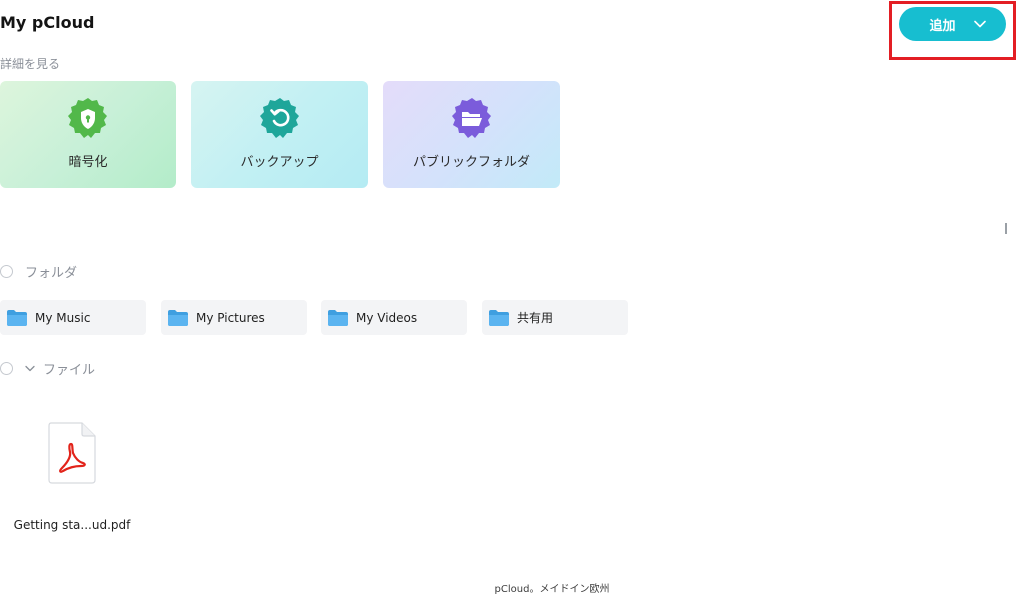  I want to click on feature-card-label: 暗号化, so click(88, 162).